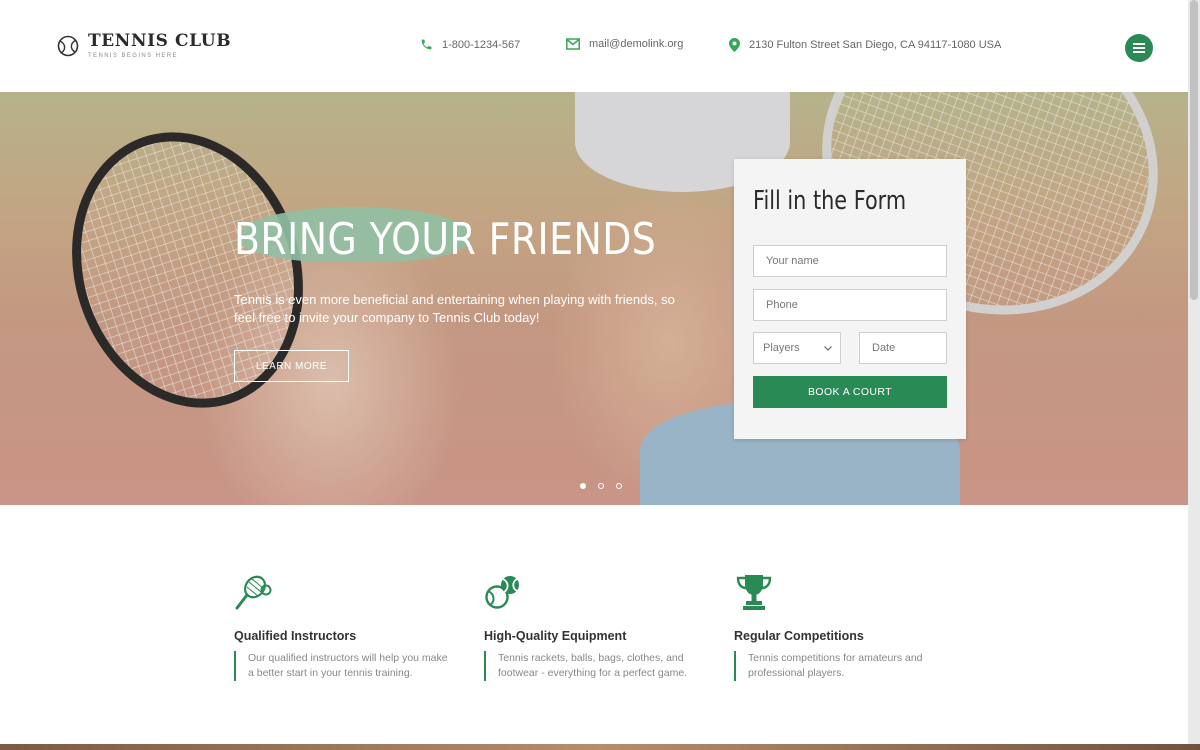 This screenshot has width=1200, height=750. I want to click on hamburger-menu-icon, so click(1139, 48).